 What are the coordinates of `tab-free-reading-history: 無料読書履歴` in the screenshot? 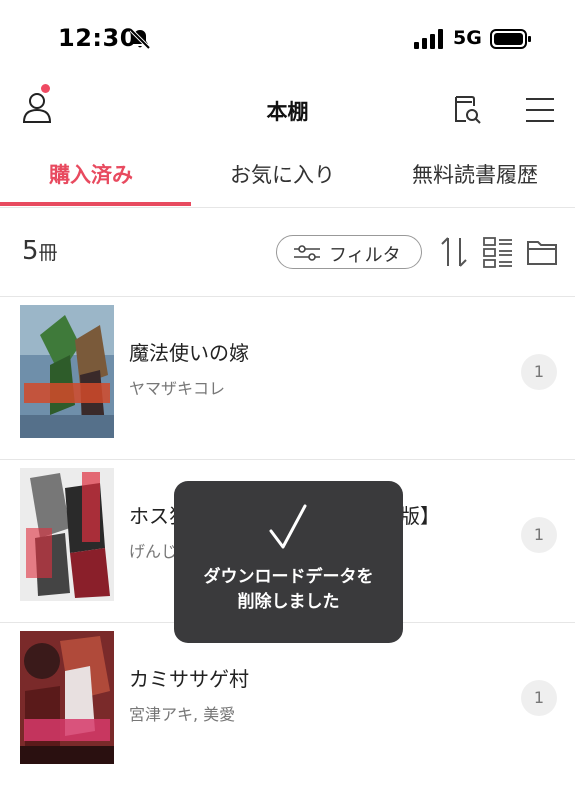 It's located at (475, 174).